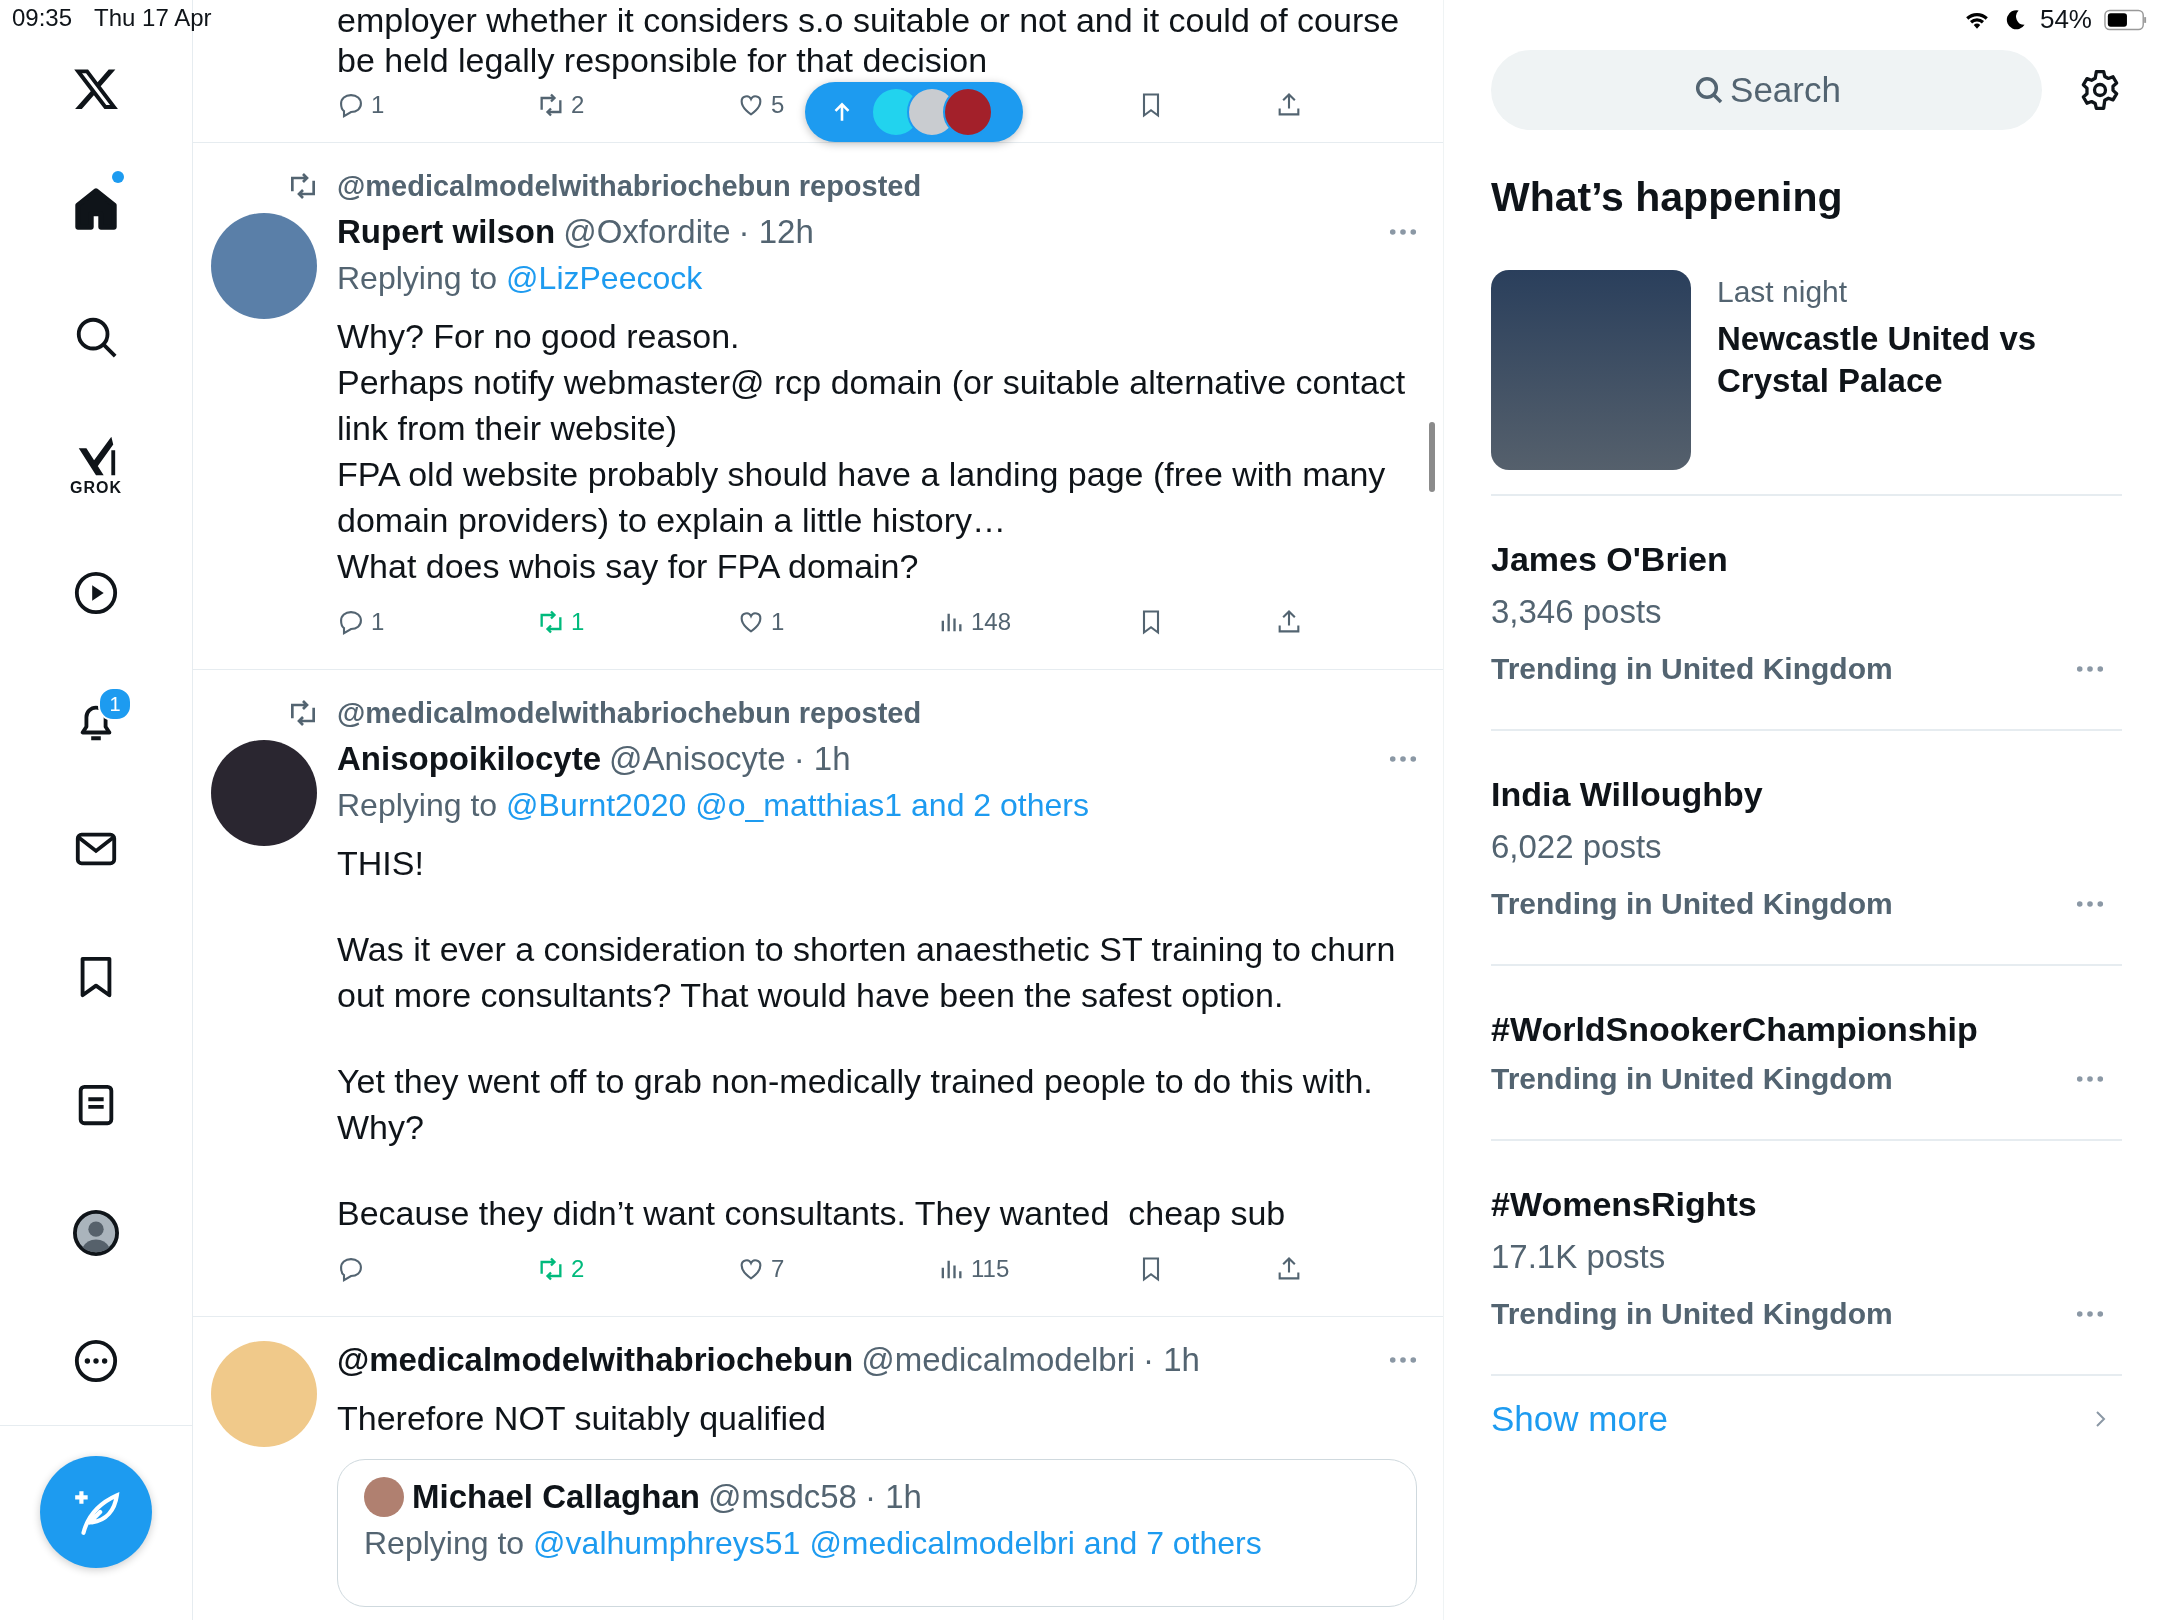 The width and height of the screenshot is (2160, 1620). Describe the element at coordinates (998, 1360) in the screenshot. I see `author-handle: @medicalmodelbri` at that location.